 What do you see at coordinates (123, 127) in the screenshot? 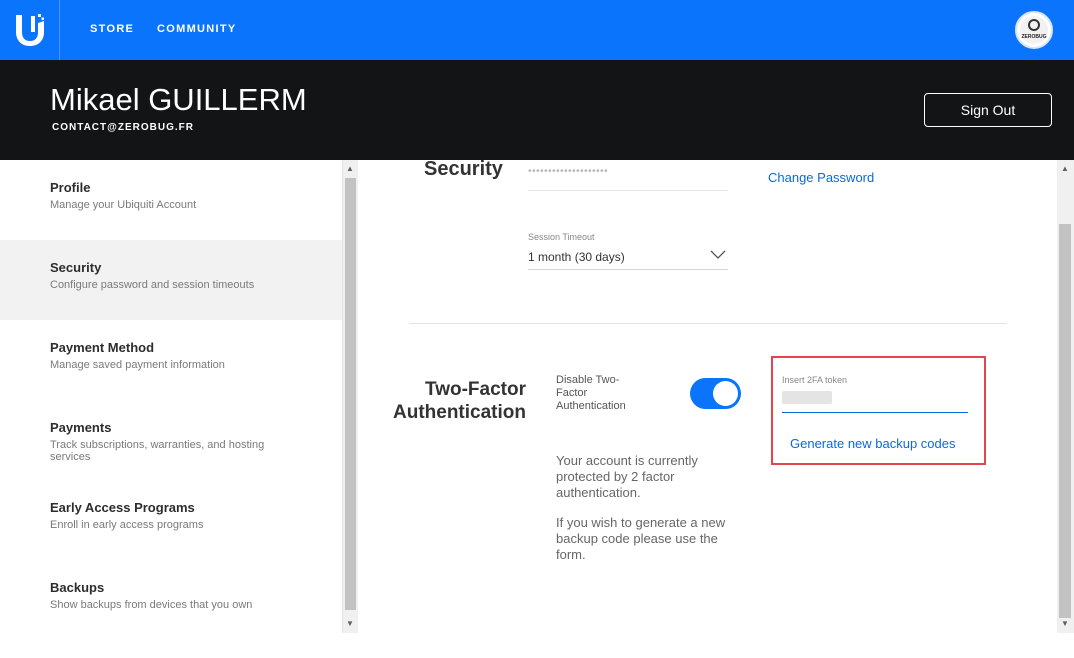
I see `user-email: CONTACT@ZEROBUG.FR` at bounding box center [123, 127].